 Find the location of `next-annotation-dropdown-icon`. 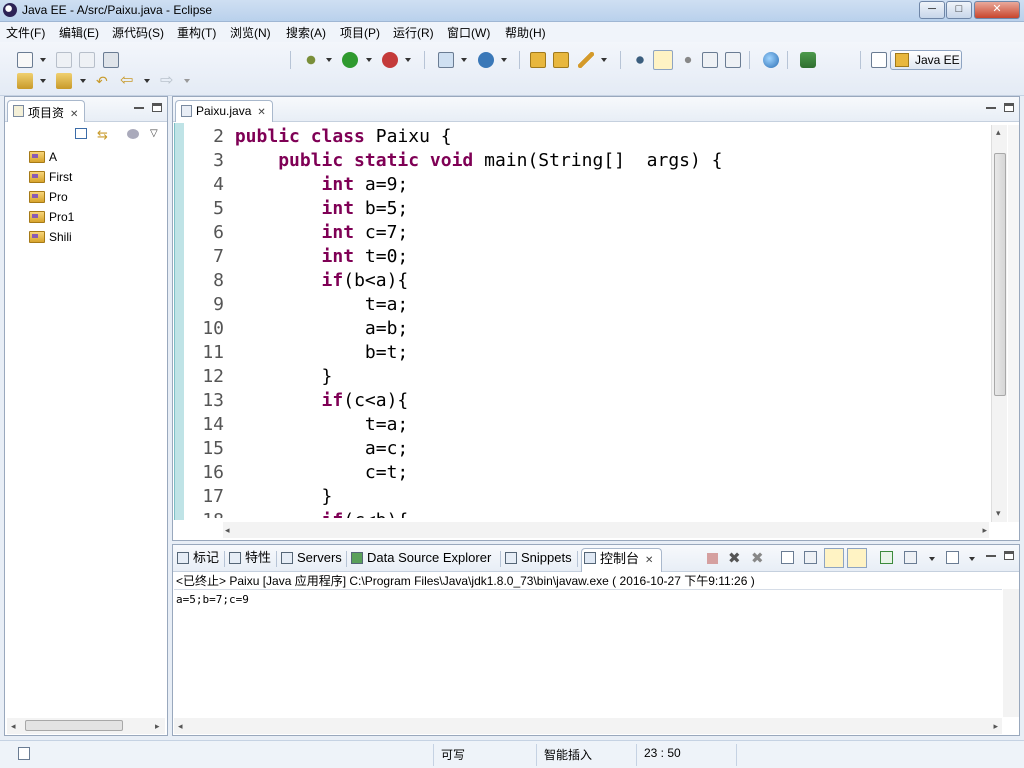

next-annotation-dropdown-icon is located at coordinates (43, 81).